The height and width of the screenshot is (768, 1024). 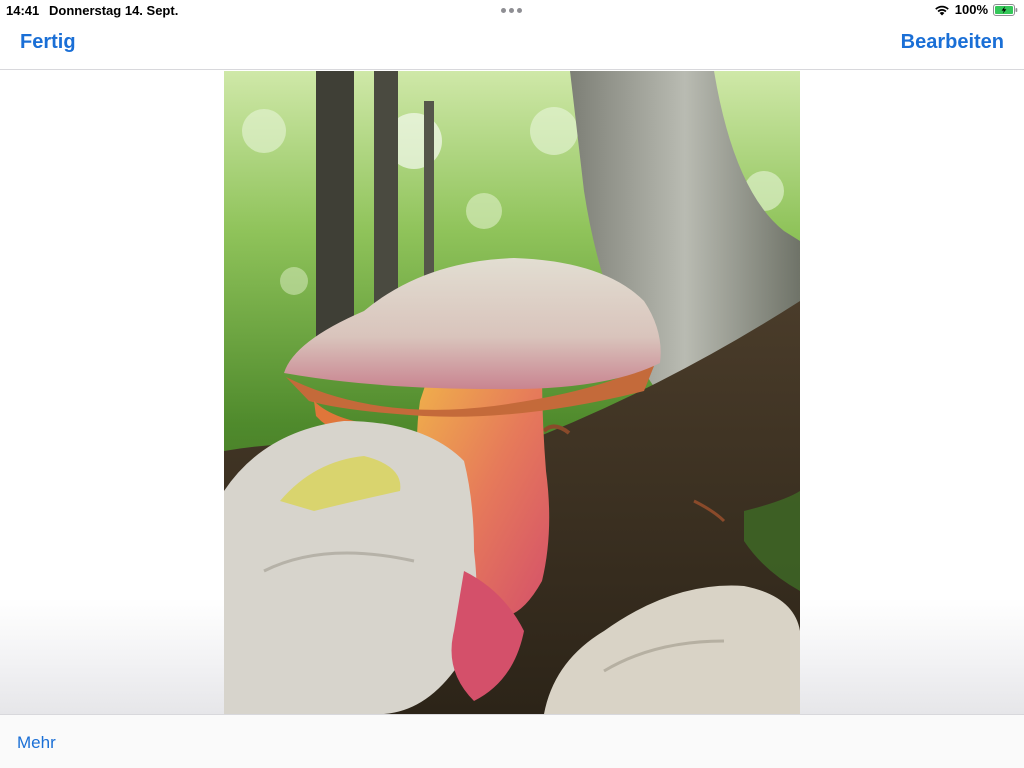 I want to click on multitasking-dots-icon, so click(x=511, y=10).